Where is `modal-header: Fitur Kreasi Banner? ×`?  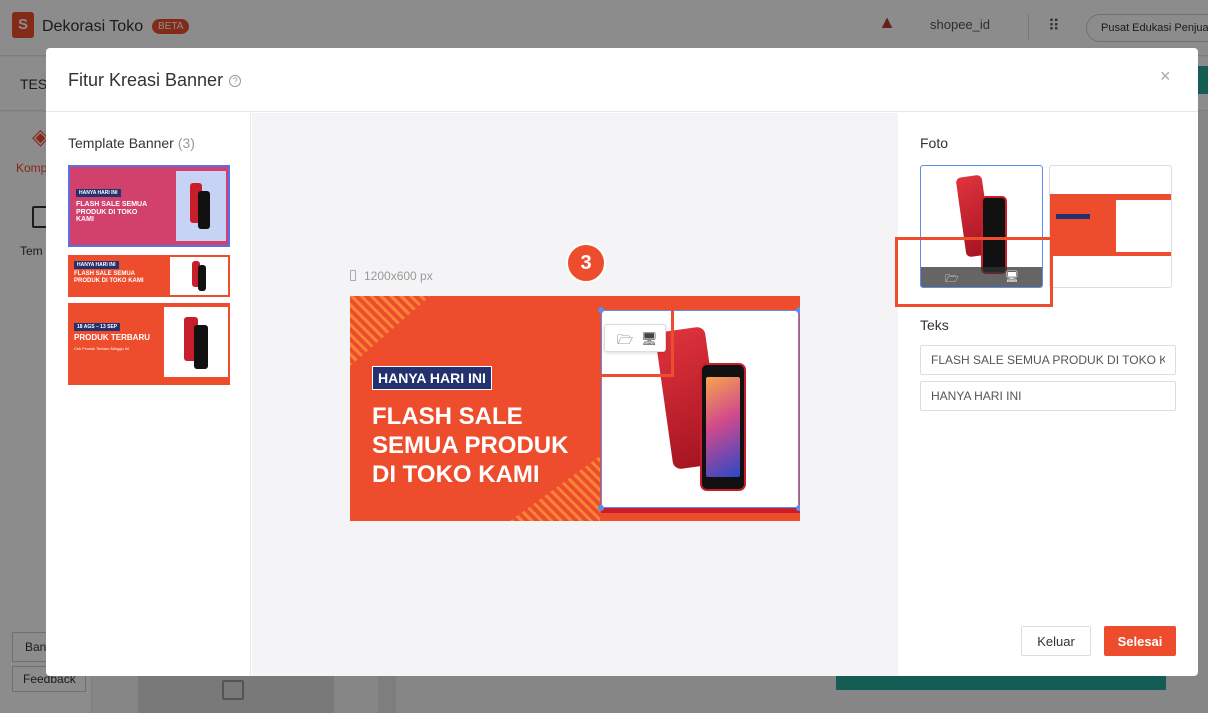
modal-header: Fitur Kreasi Banner? × is located at coordinates (622, 80).